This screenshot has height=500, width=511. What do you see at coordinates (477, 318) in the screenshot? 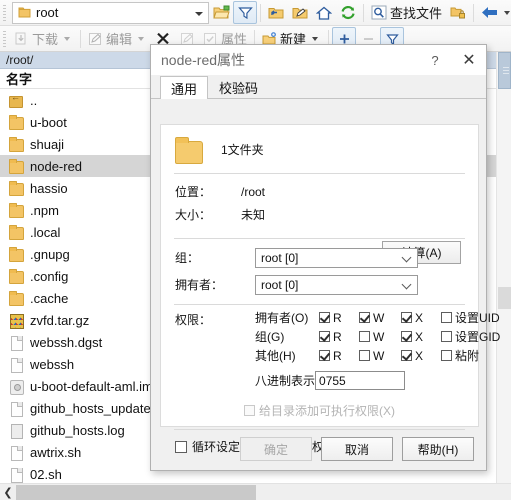
I see `permission-checkbox-label: 设置UID` at bounding box center [477, 318].